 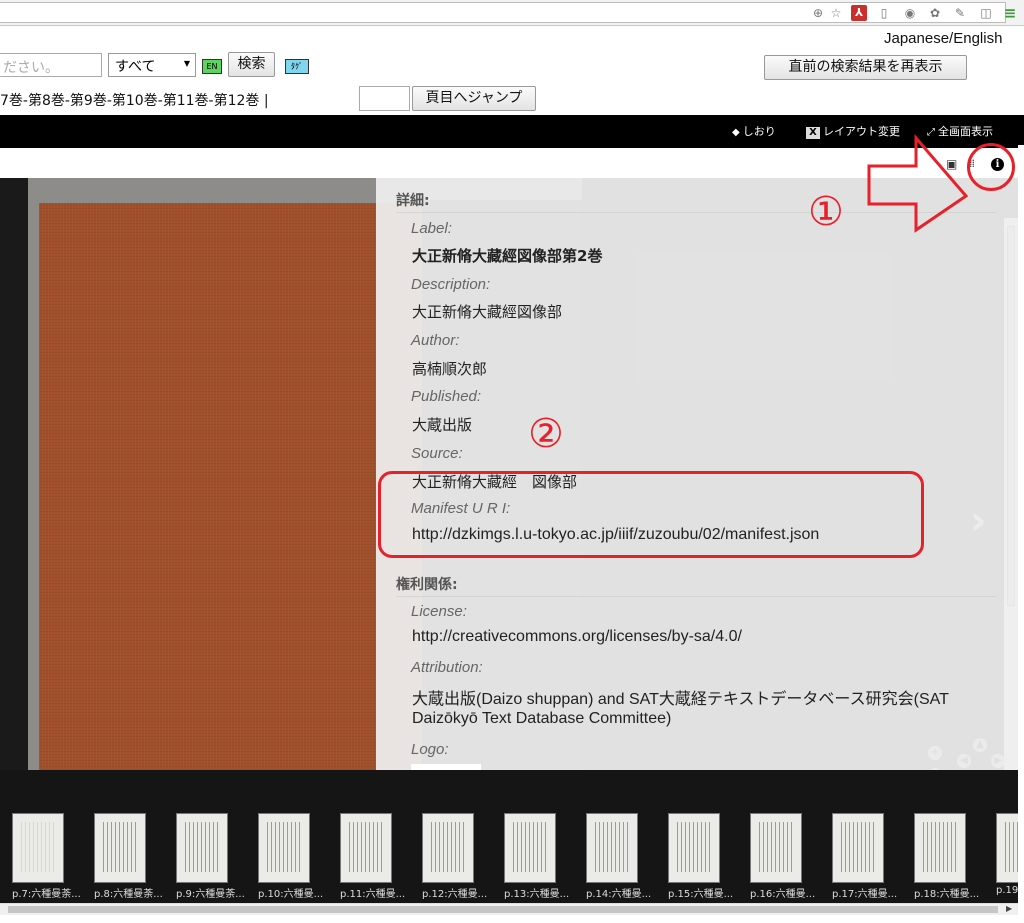 I want to click on tag-icon: ﾀｸﾞ, so click(x=297, y=66).